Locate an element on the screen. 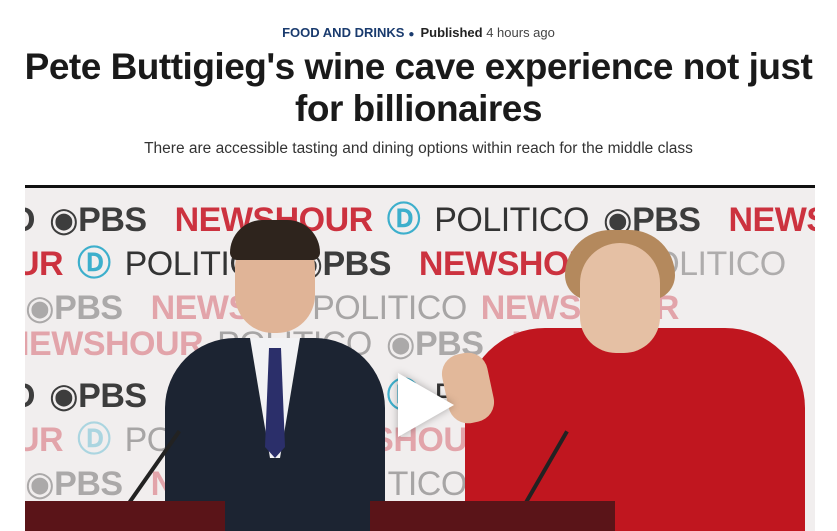  podium-right is located at coordinates (492, 516).